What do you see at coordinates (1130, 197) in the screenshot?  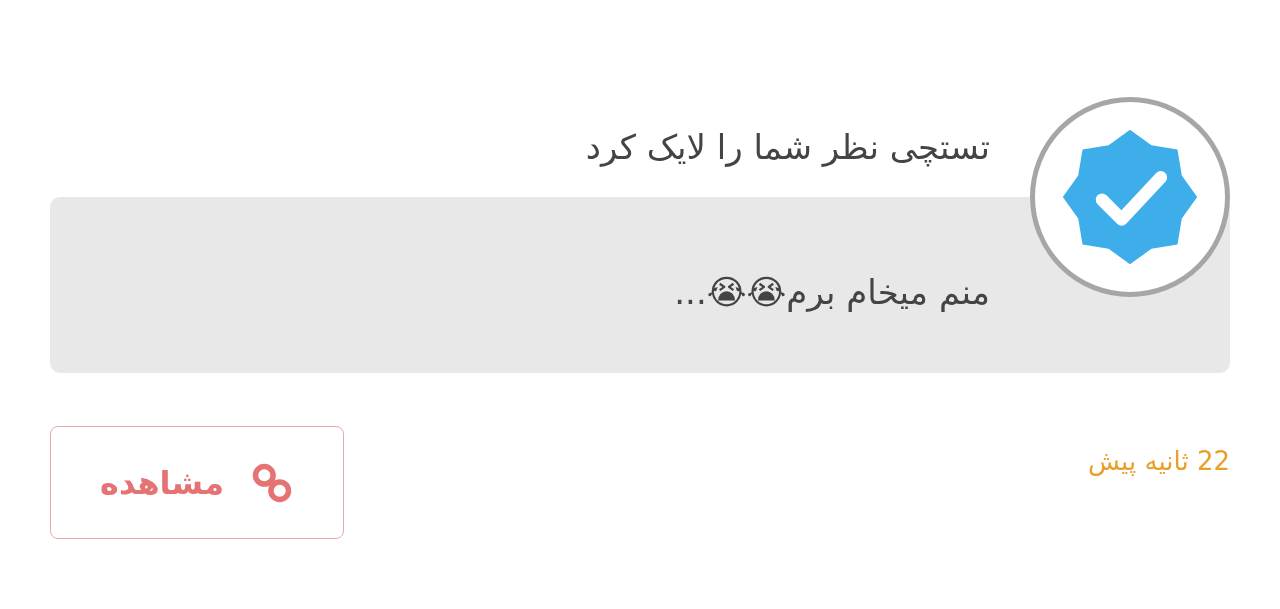 I see `verified-badge-icon` at bounding box center [1130, 197].